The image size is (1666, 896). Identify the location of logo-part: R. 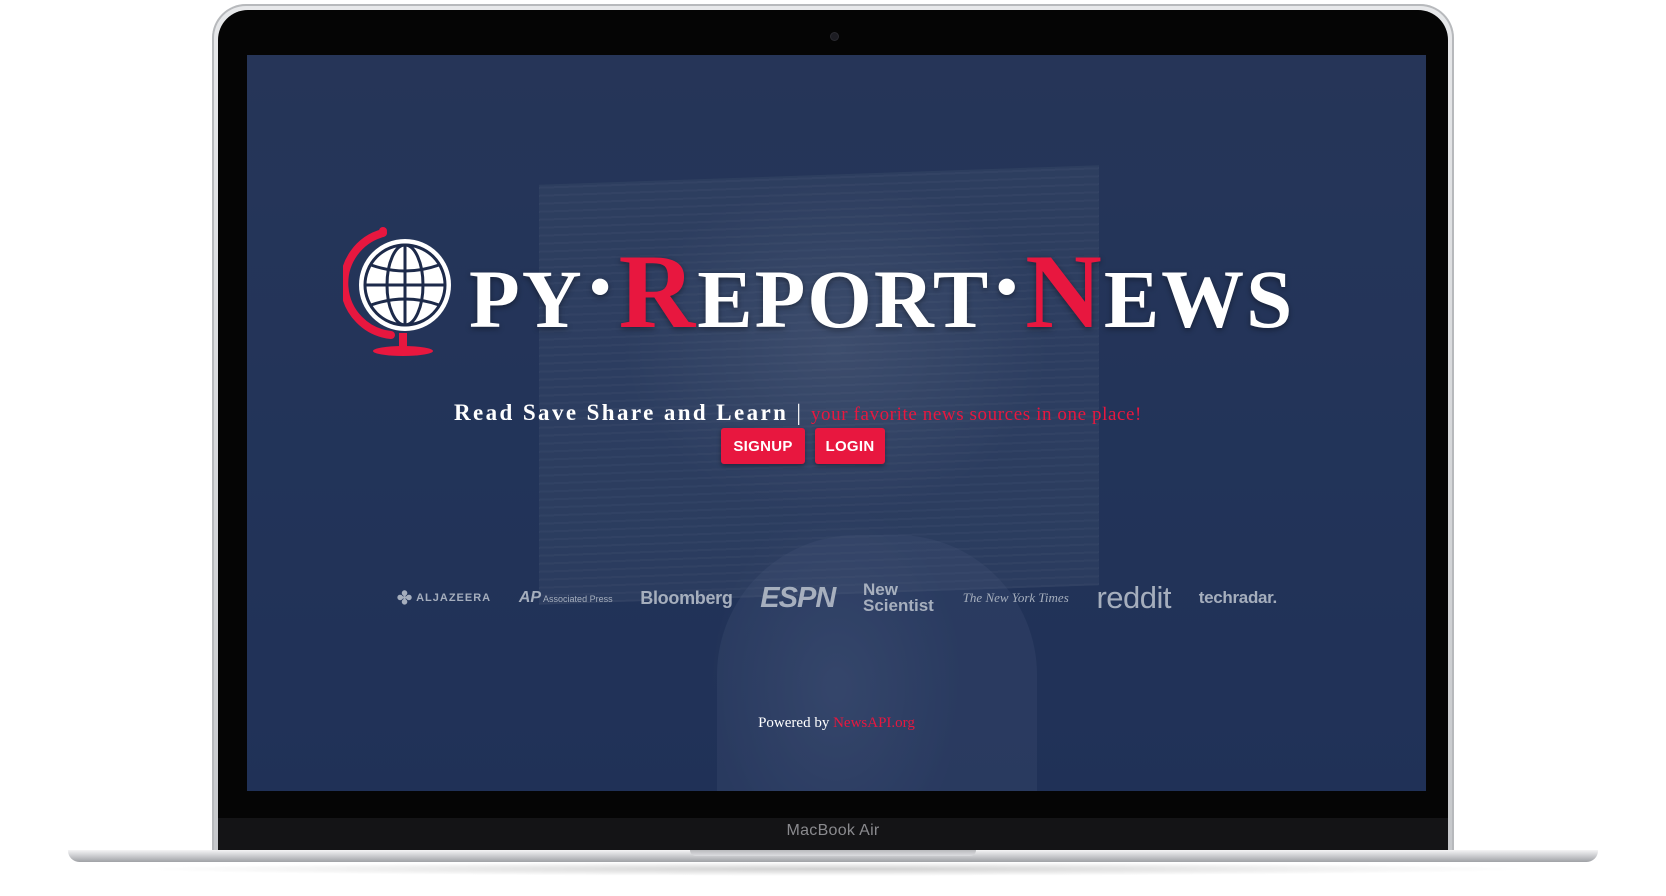
(658, 291).